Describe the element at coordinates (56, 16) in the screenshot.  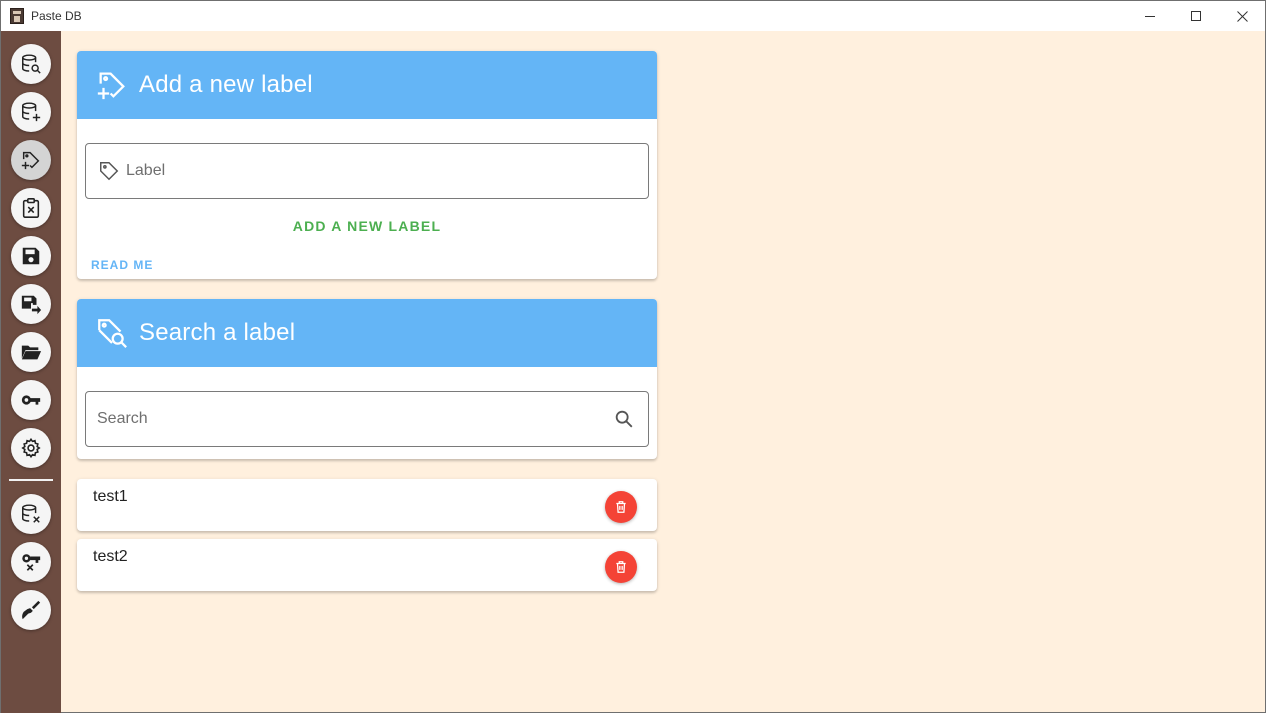
I see `window-title: Paste DB` at that location.